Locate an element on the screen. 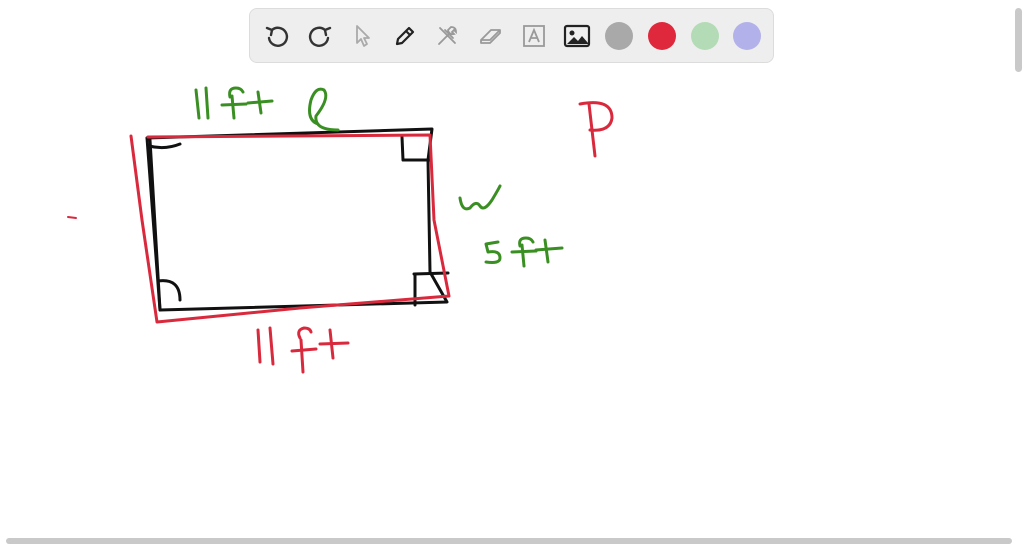 This screenshot has height=548, width=1024. eraser-button is located at coordinates (491, 36).